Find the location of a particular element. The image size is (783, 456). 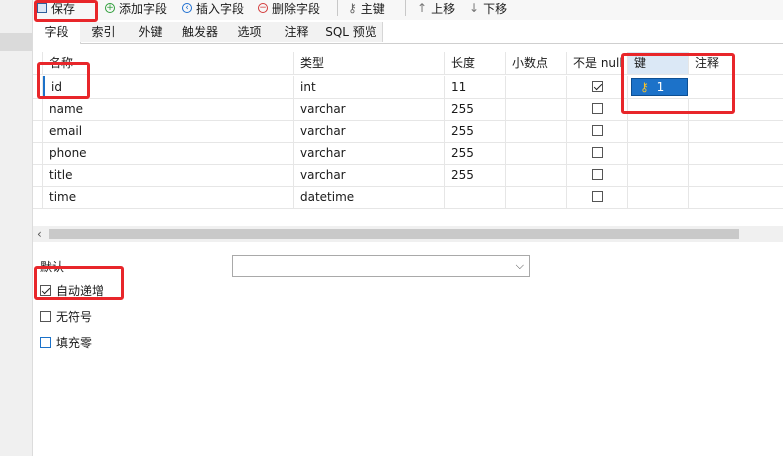

col-header-comment: 注释 is located at coordinates (736, 63).